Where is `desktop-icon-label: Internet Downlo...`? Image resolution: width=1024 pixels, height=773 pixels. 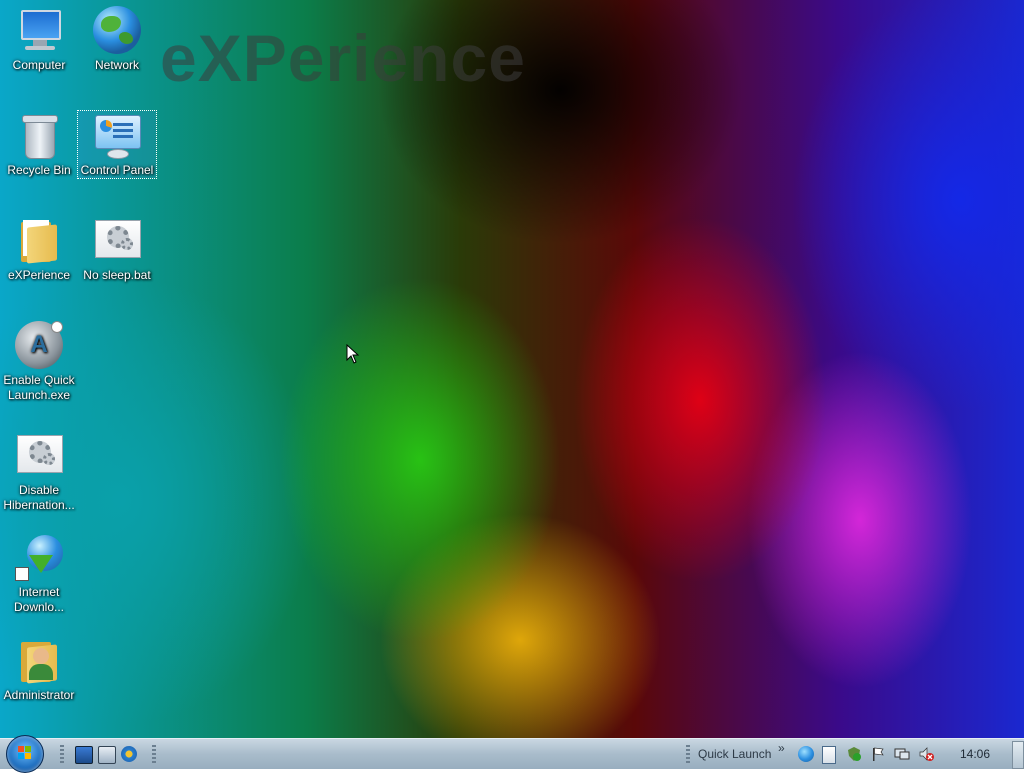
desktop-icon-label: Internet Downlo... is located at coordinates (39, 599).